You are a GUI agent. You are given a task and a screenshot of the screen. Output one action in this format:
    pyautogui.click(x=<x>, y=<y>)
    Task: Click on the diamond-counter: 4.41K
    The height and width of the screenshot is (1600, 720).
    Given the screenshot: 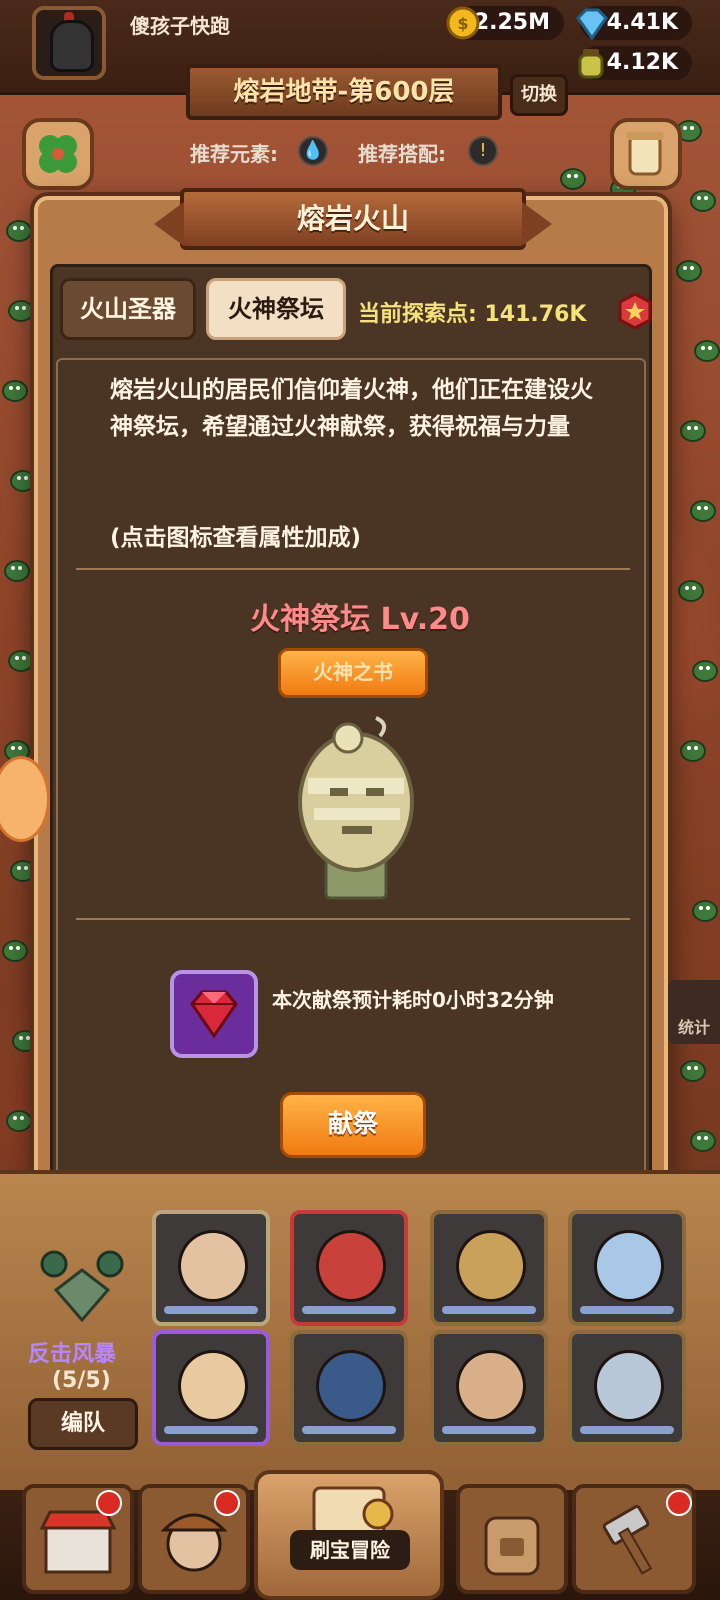 What is the action you would take?
    pyautogui.click(x=634, y=23)
    